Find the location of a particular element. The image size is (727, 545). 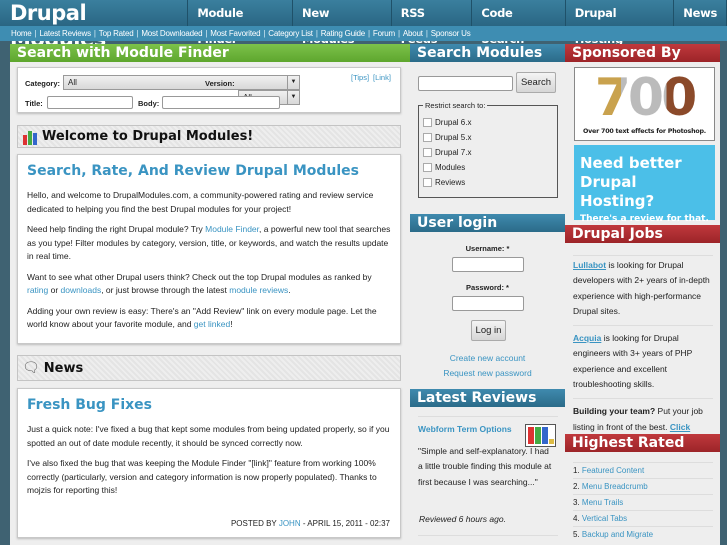

review-time: Reviewed 6 hours ago. is located at coordinates (462, 519).